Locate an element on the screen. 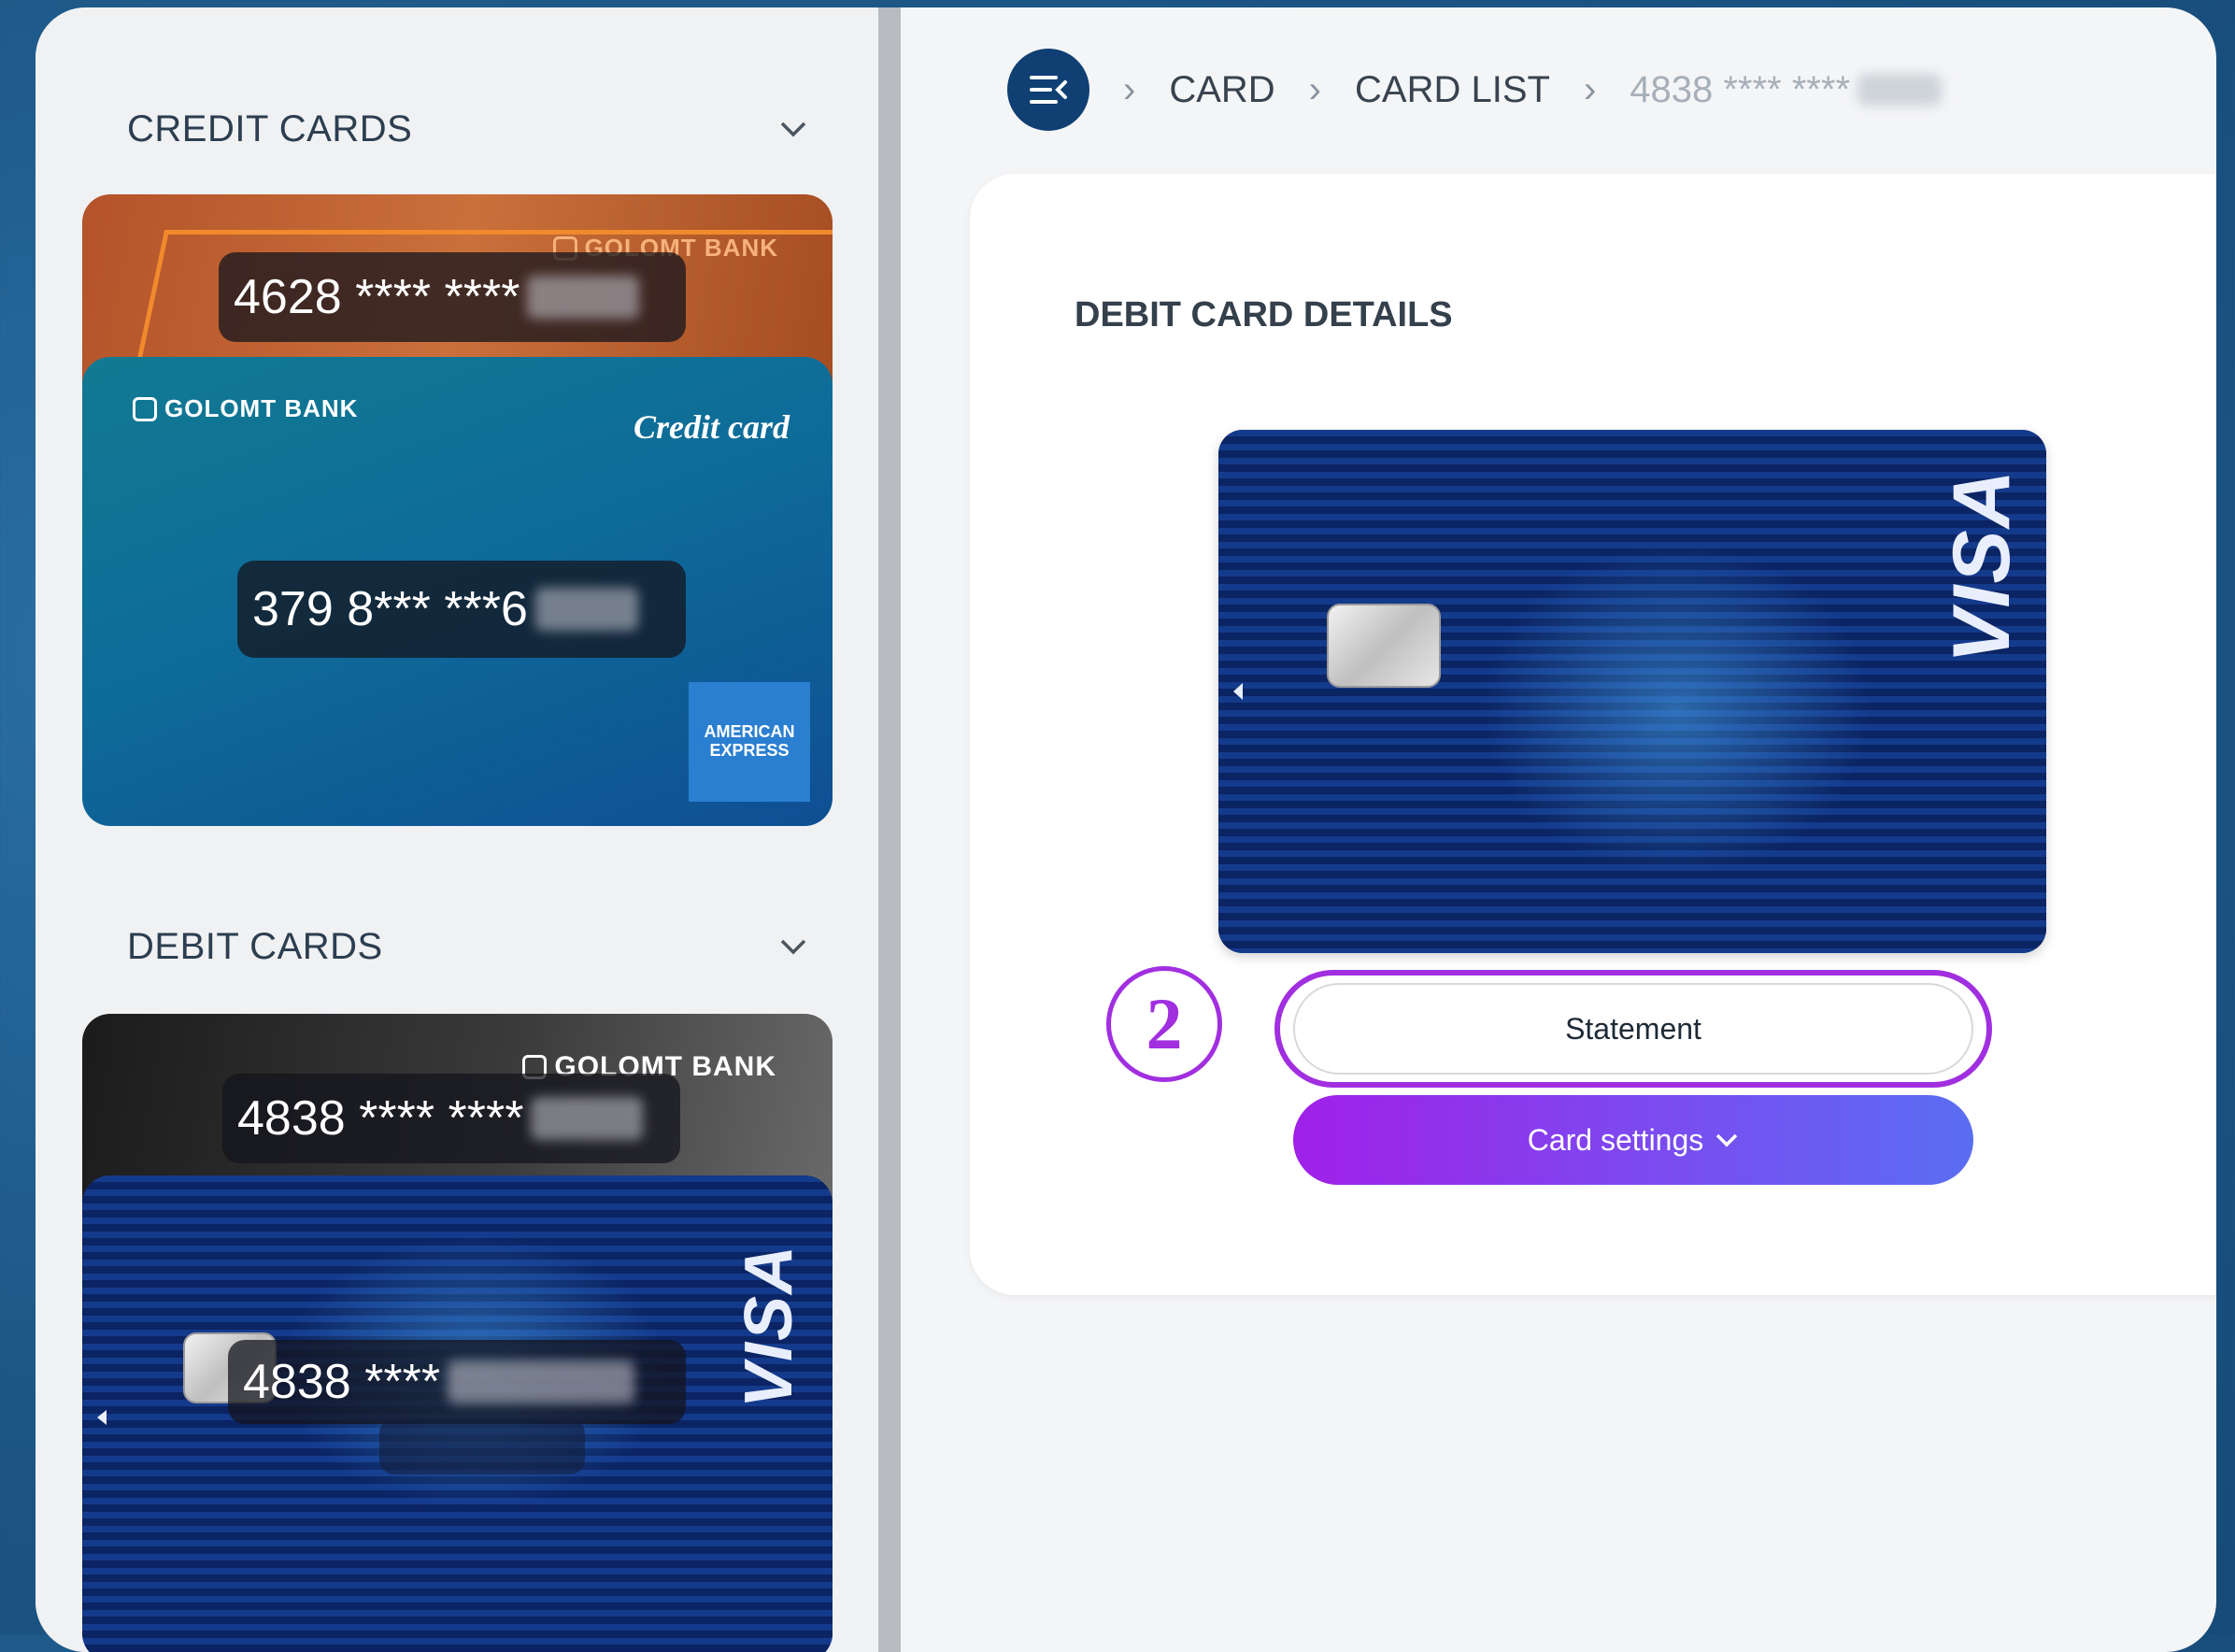 This screenshot has width=2235, height=1652. bank-logo: GOLOMT BANK is located at coordinates (245, 409).